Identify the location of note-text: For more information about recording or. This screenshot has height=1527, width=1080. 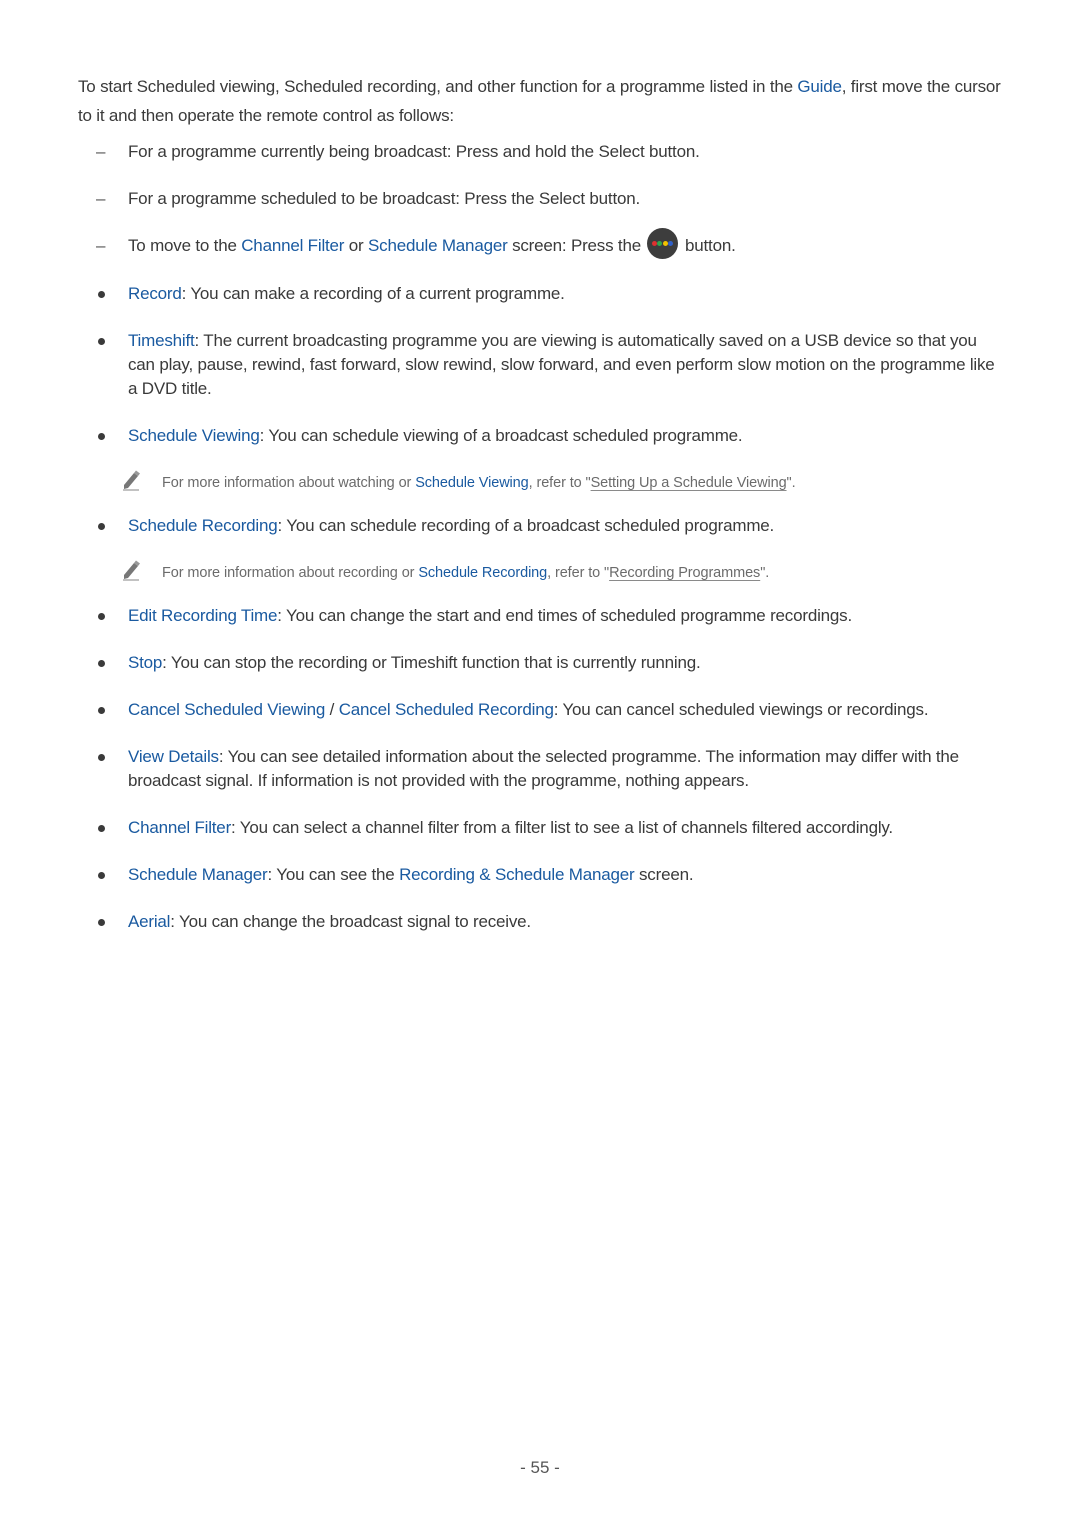
(290, 573).